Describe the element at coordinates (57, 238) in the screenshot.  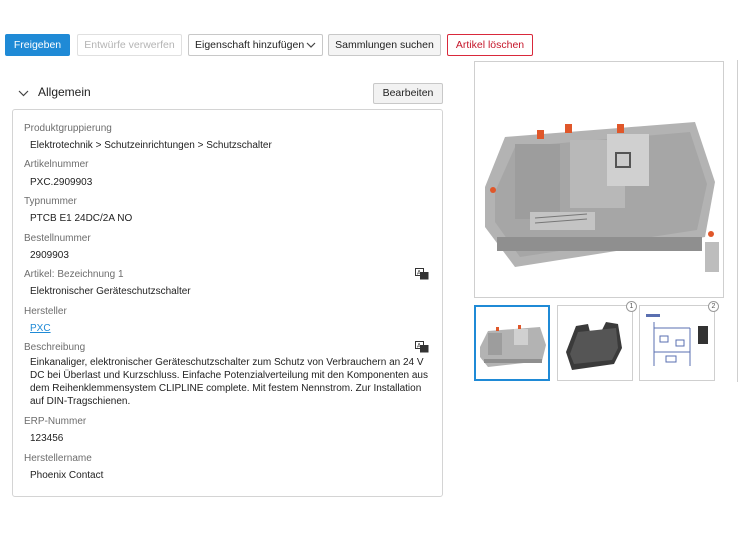
I see `field-label-order-number: Bestellnummer` at that location.